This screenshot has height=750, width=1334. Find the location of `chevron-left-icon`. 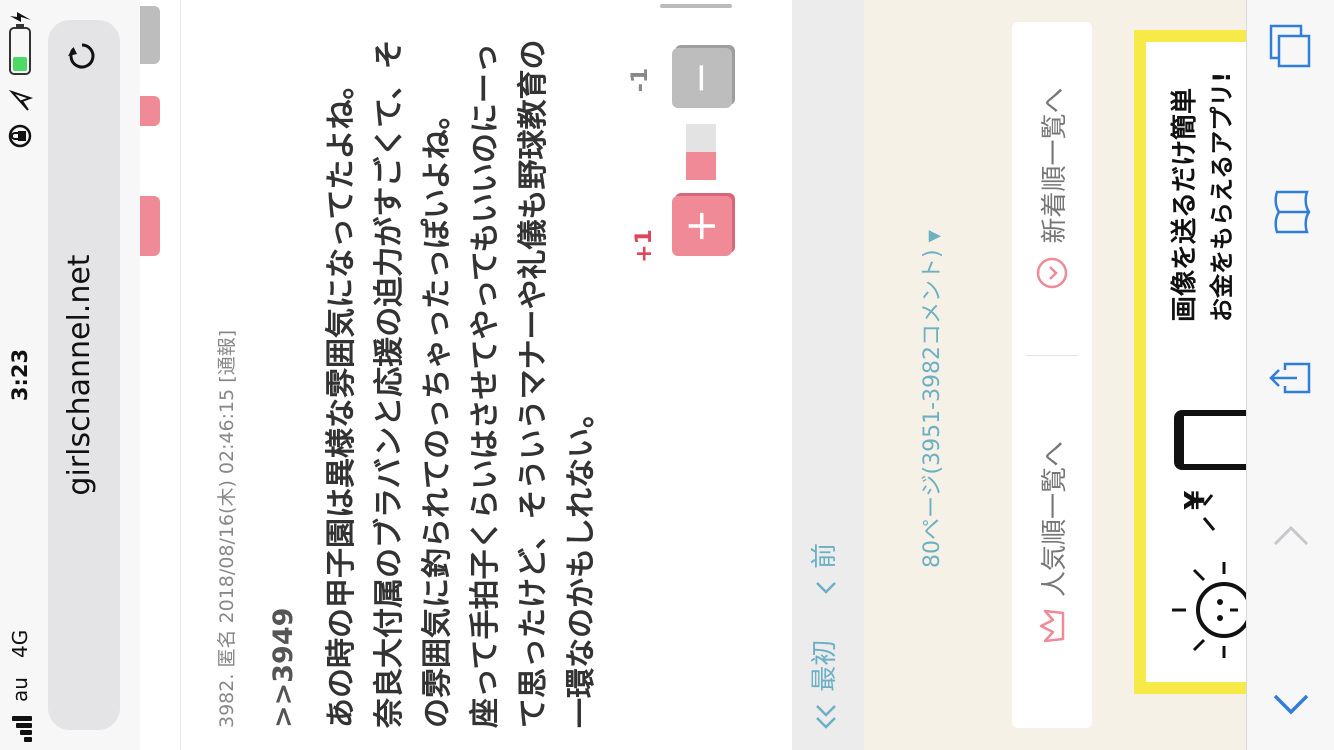

chevron-left-icon is located at coordinates (825, 588).